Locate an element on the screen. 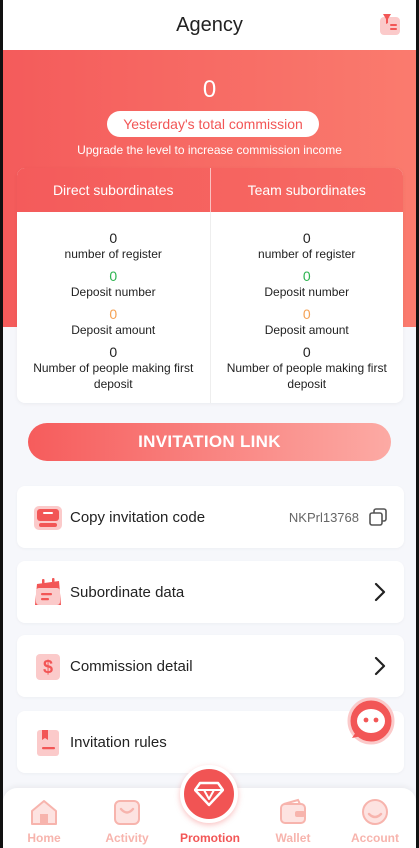 The image size is (419, 848). invitation-link-button: INVITATION LINK is located at coordinates (209, 442).